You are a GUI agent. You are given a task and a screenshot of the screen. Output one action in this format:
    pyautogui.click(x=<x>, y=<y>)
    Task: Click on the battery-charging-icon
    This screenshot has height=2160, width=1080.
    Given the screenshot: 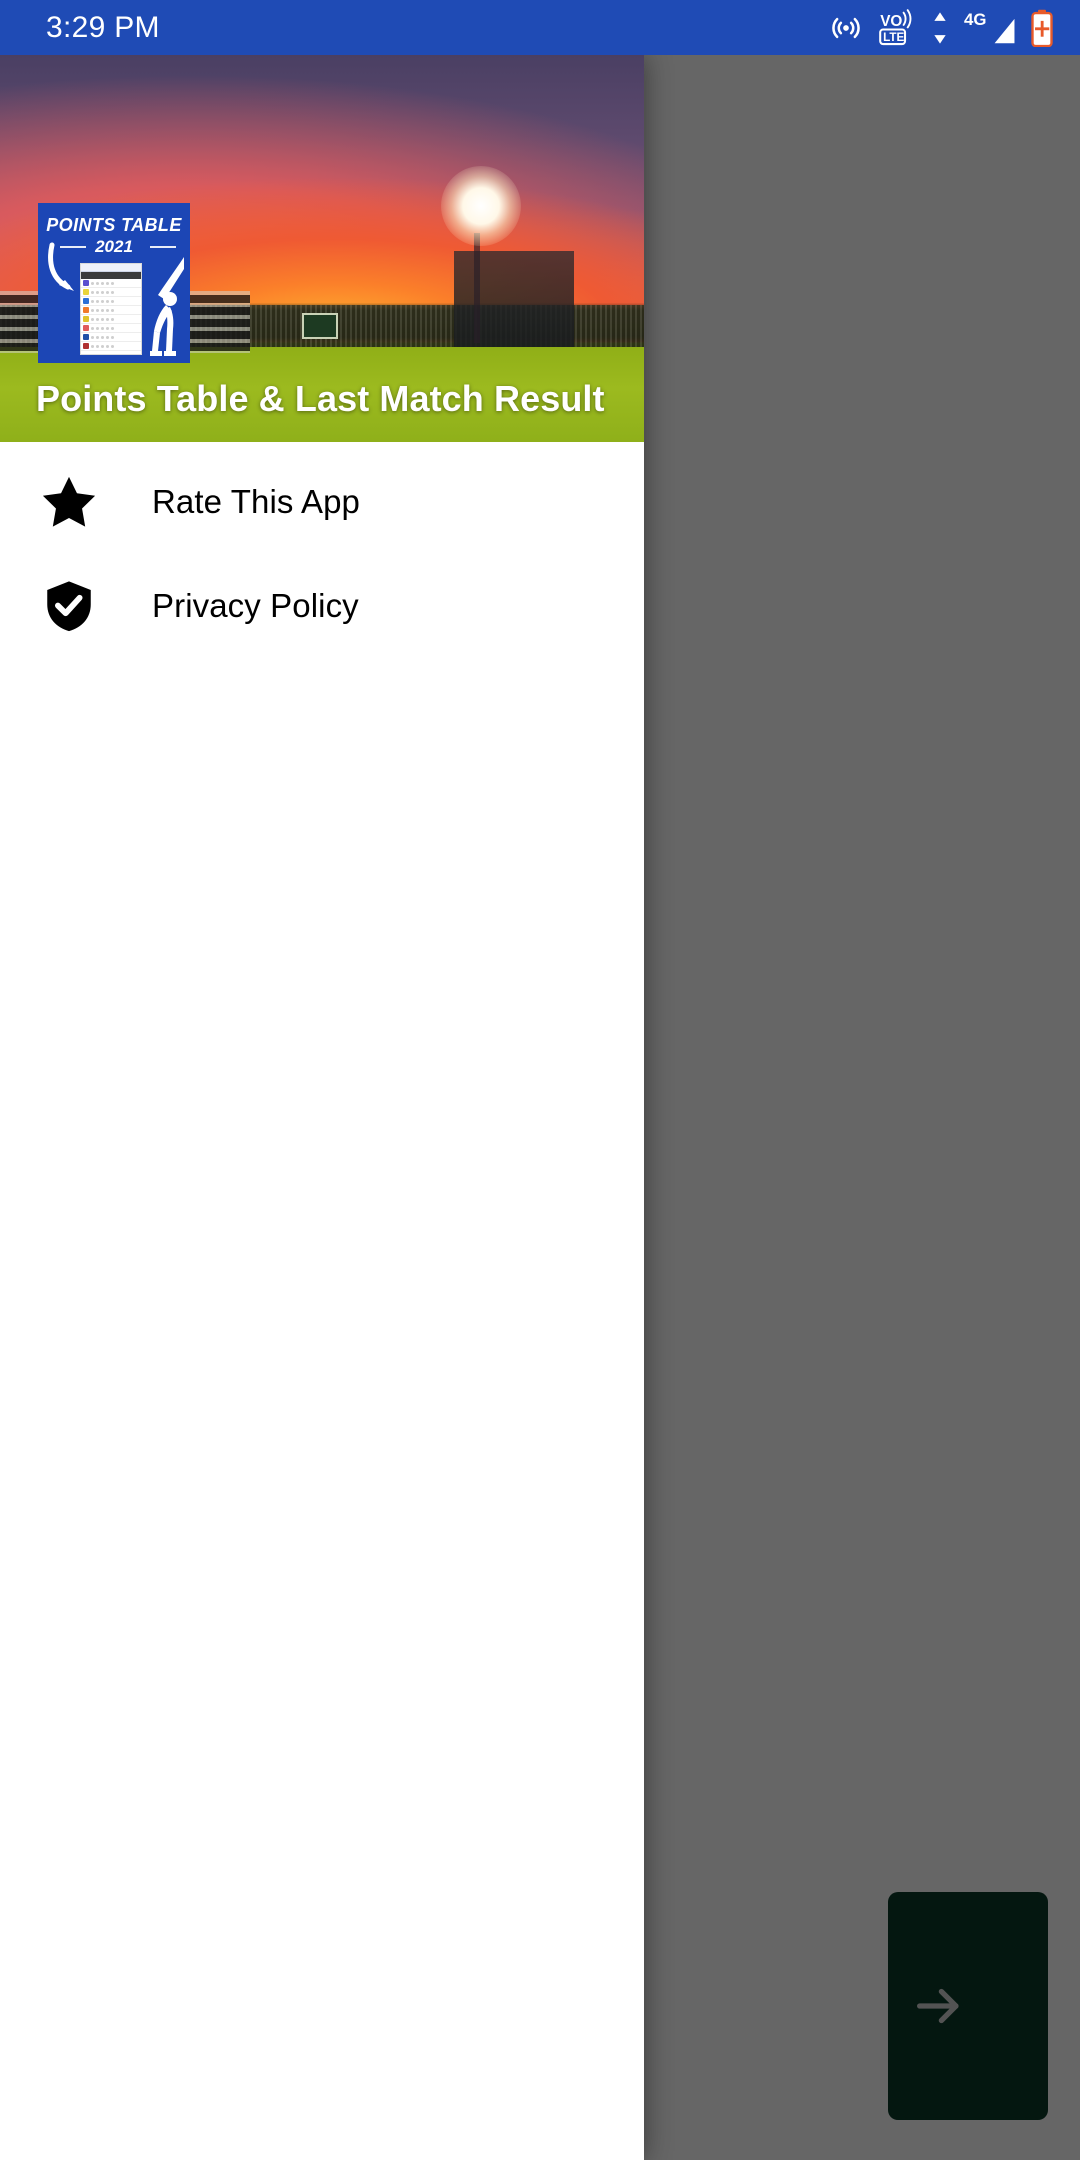 What is the action you would take?
    pyautogui.click(x=1042, y=28)
    